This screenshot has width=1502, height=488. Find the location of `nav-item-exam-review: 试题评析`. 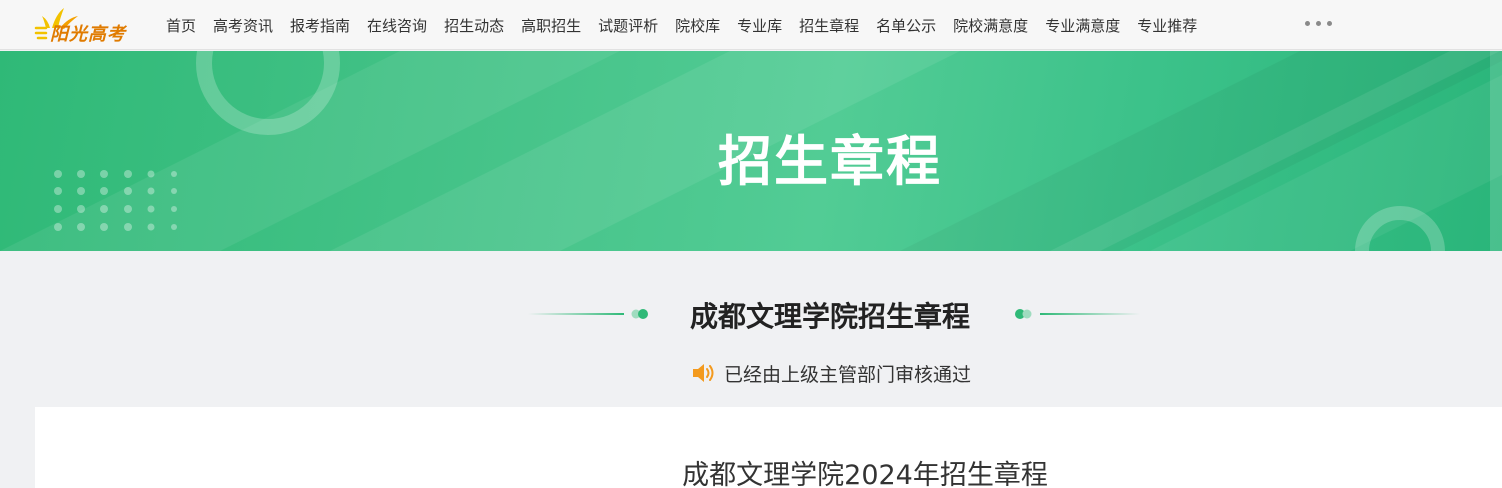

nav-item-exam-review: 试题评析 is located at coordinates (628, 25).